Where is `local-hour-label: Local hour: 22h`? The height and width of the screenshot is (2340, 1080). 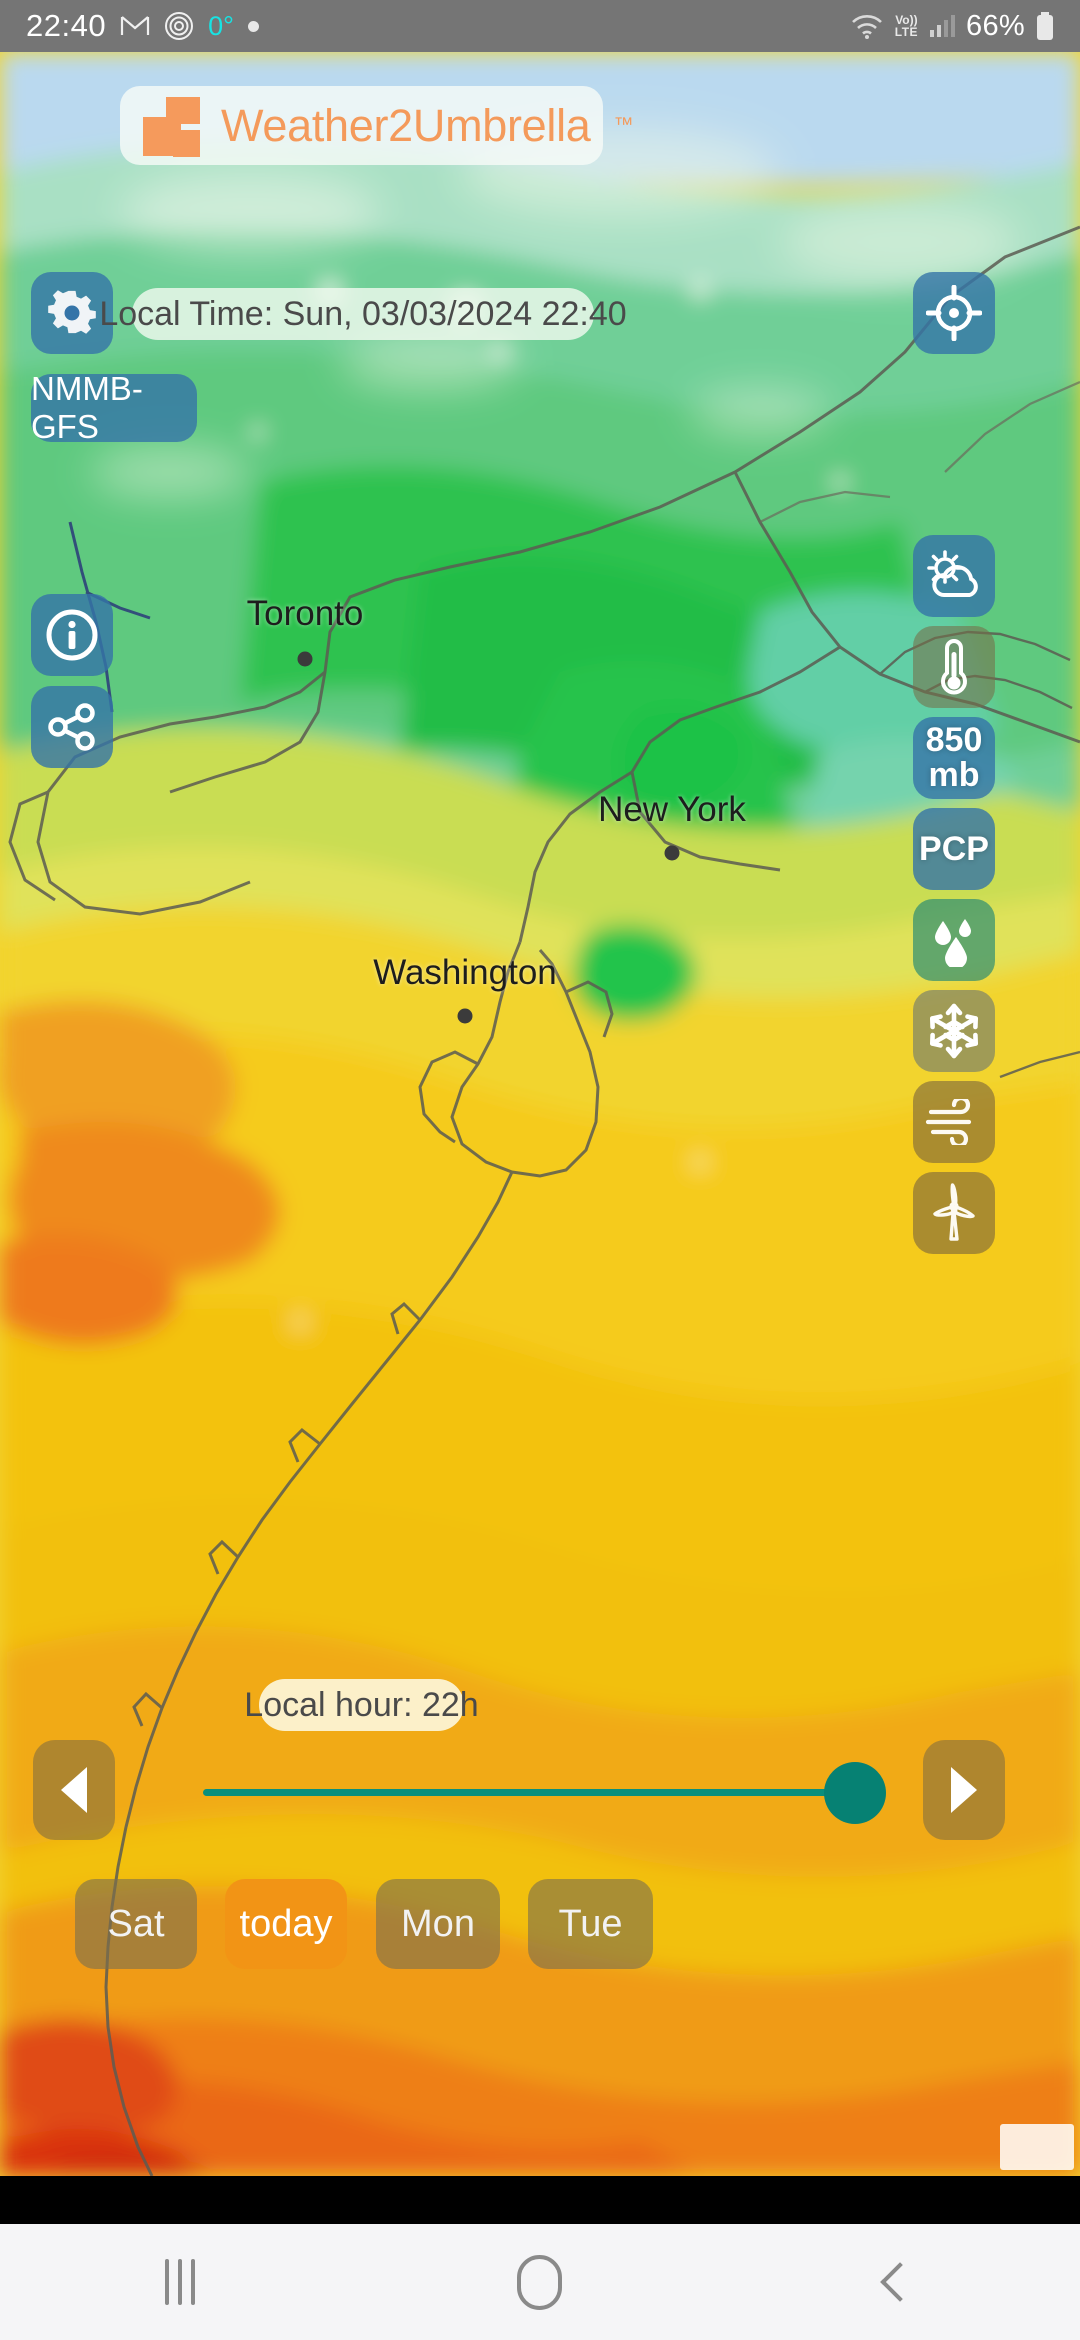 local-hour-label: Local hour: 22h is located at coordinates (361, 1705).